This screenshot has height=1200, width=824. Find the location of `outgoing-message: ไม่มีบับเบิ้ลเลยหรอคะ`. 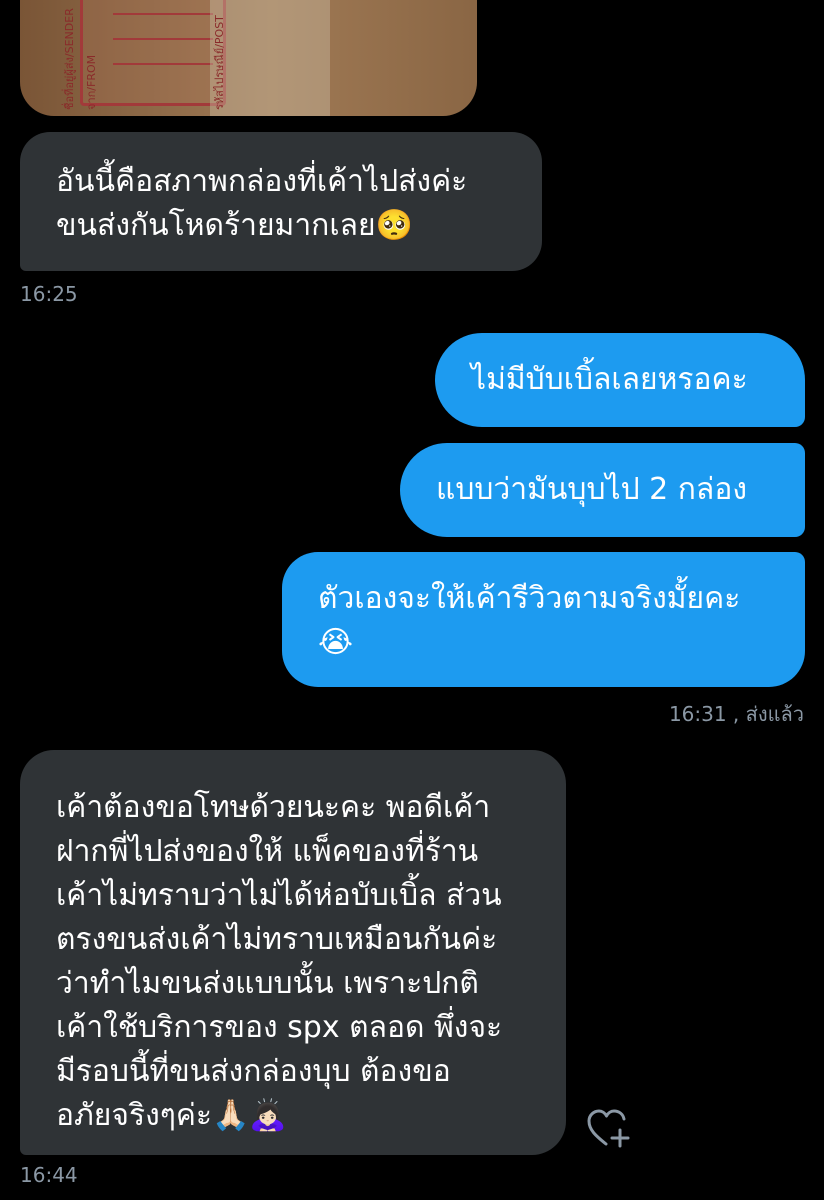

outgoing-message: ไม่มีบับเบิ้ลเลยหรอคะ is located at coordinates (620, 380).